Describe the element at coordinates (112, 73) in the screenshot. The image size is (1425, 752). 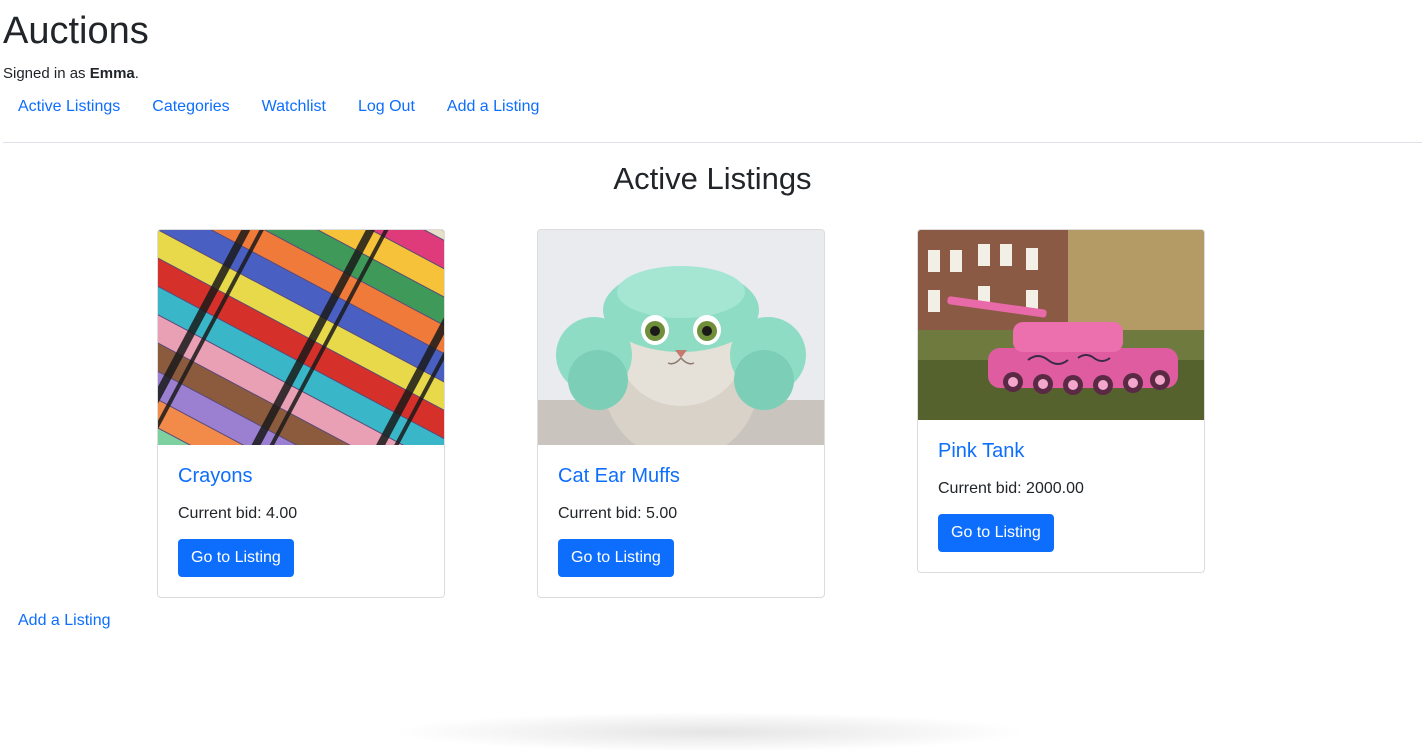
I see `username: Emma` at that location.